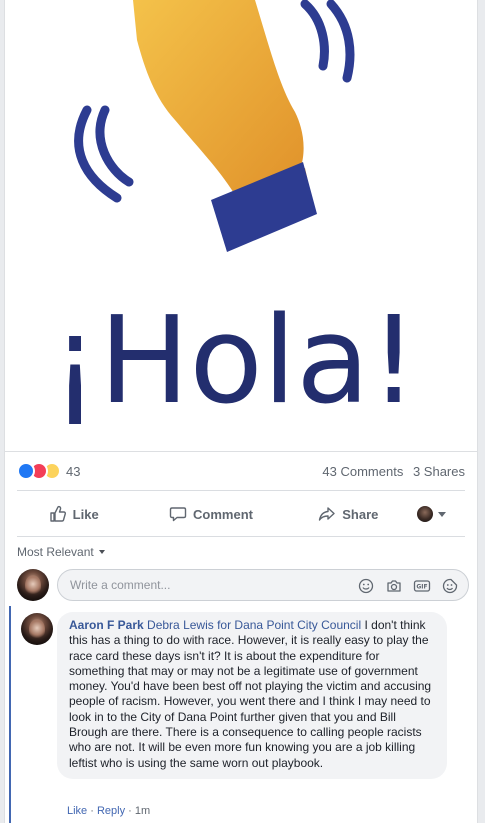 This screenshot has height=823, width=485. I want to click on share-button-label: Share, so click(360, 514).